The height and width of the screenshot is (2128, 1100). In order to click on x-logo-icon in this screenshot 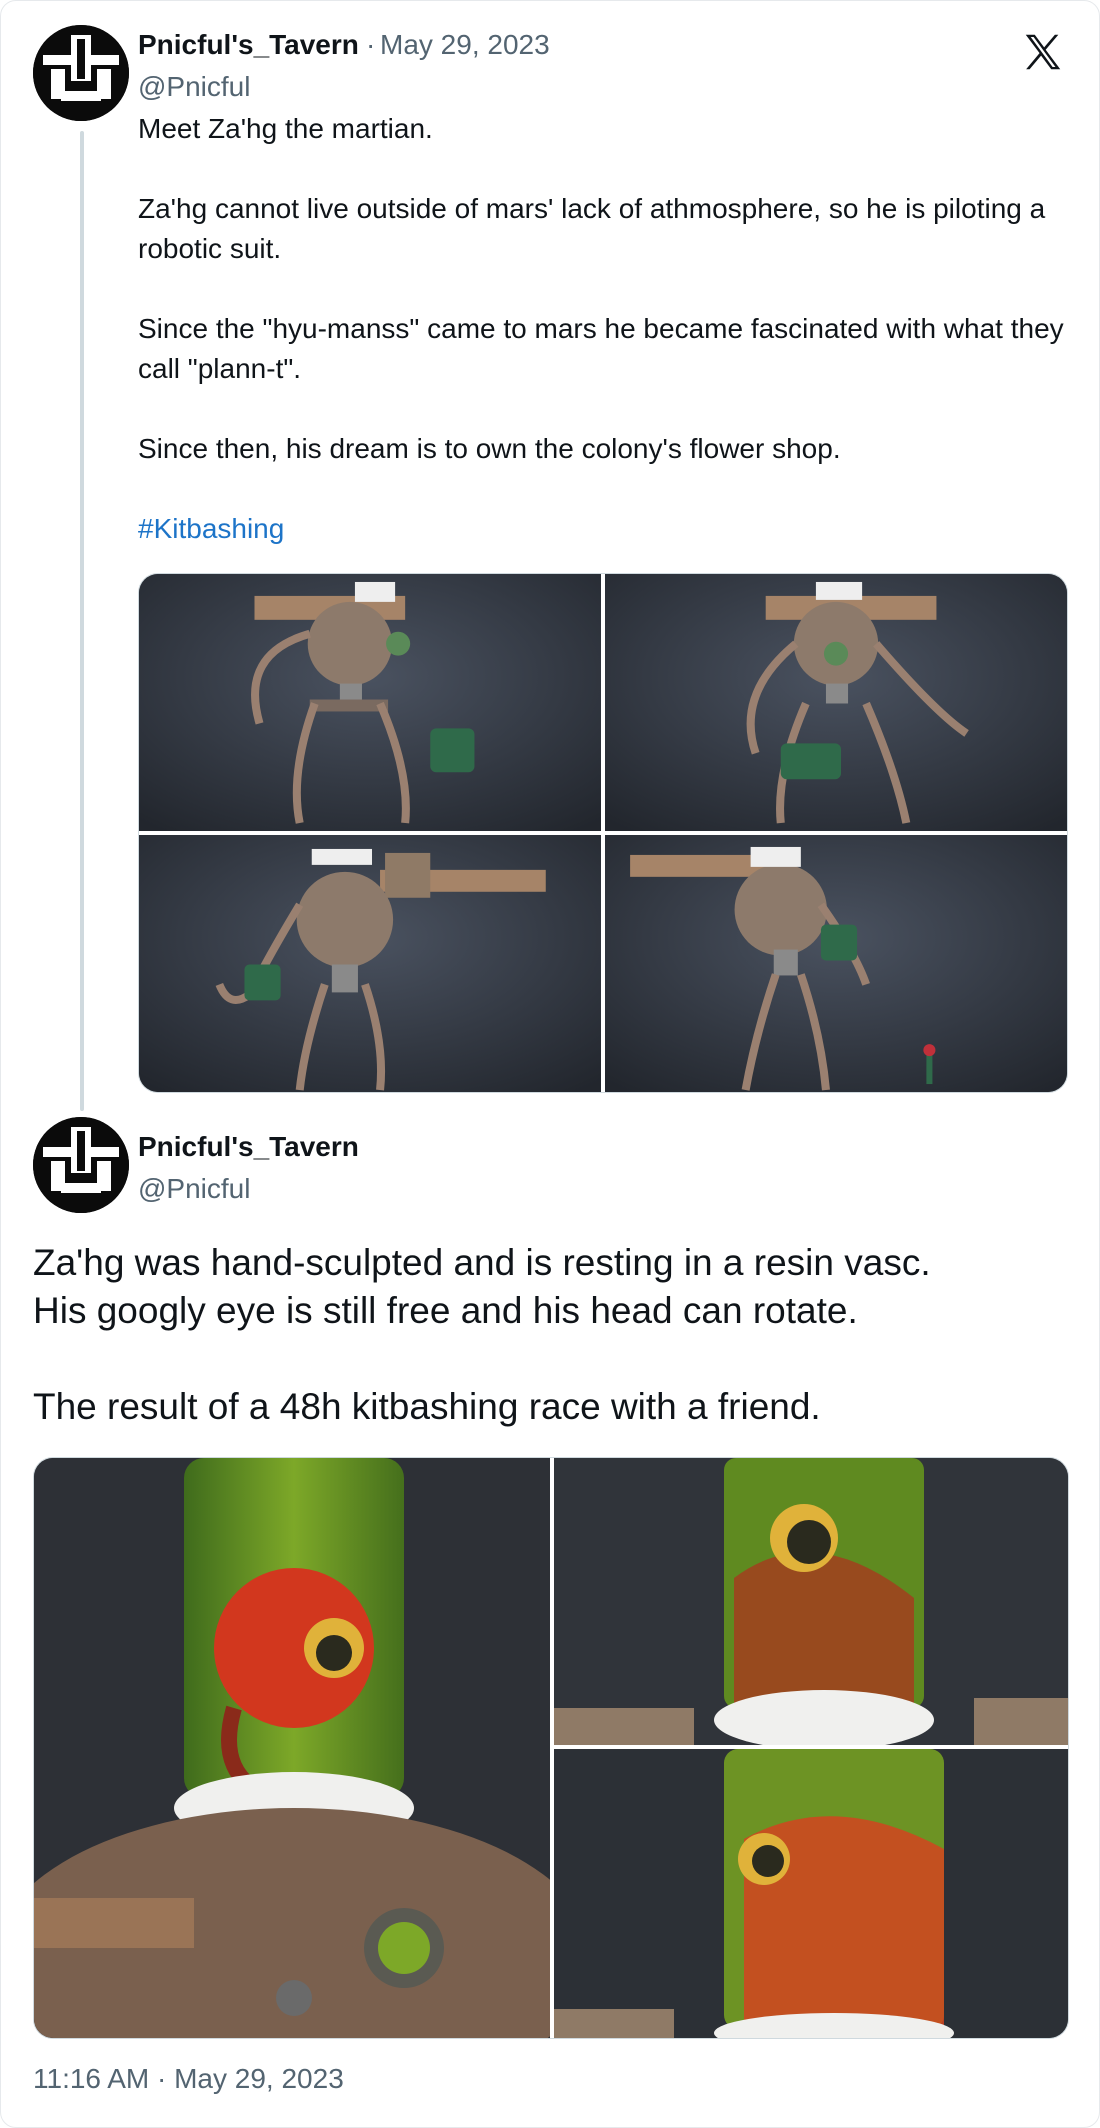, I will do `click(1043, 52)`.